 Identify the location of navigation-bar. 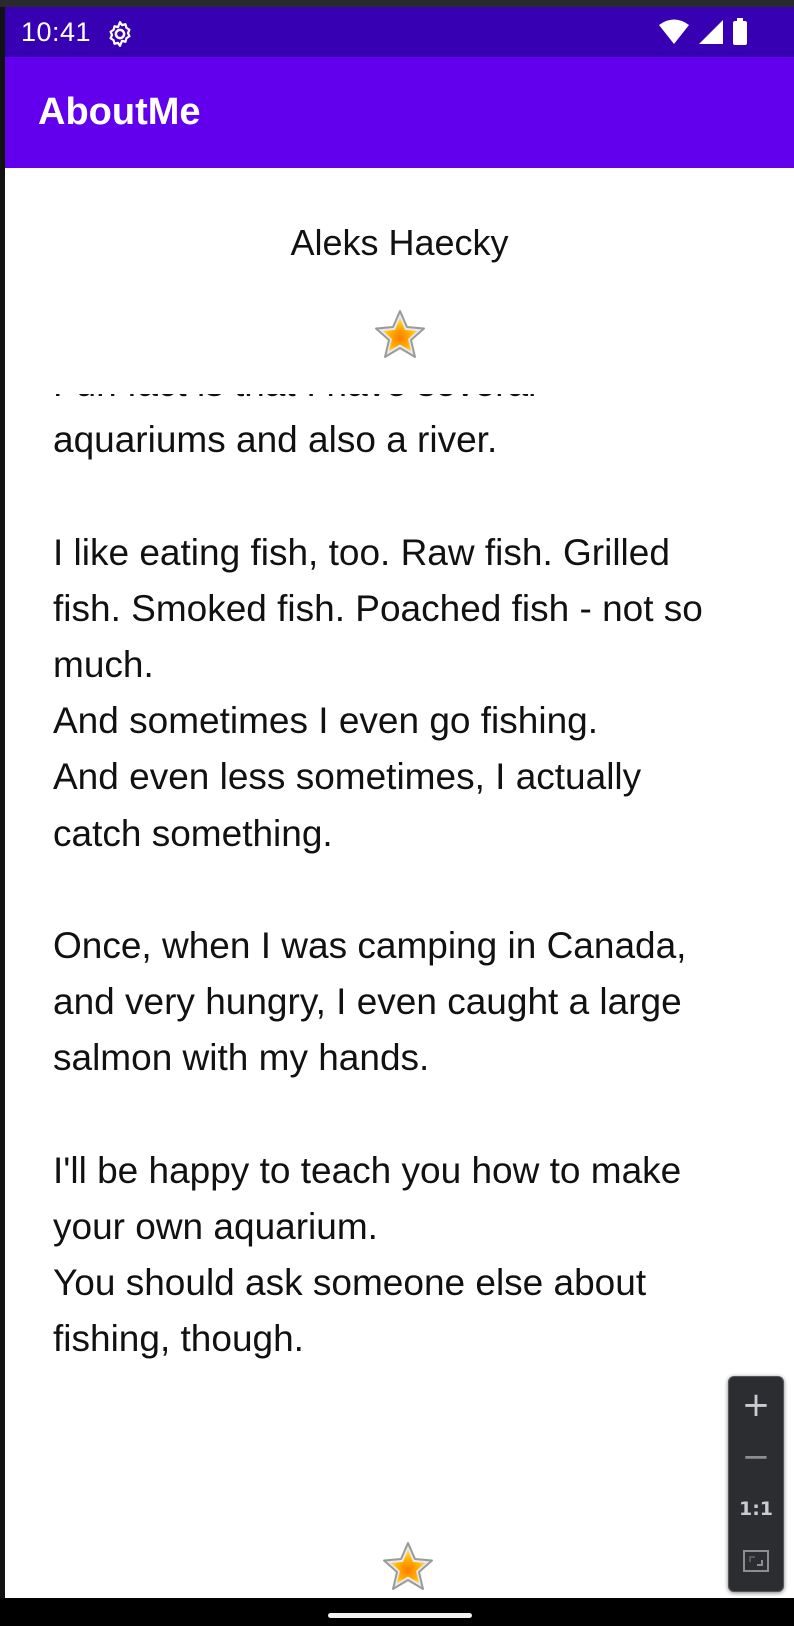
(397, 1612).